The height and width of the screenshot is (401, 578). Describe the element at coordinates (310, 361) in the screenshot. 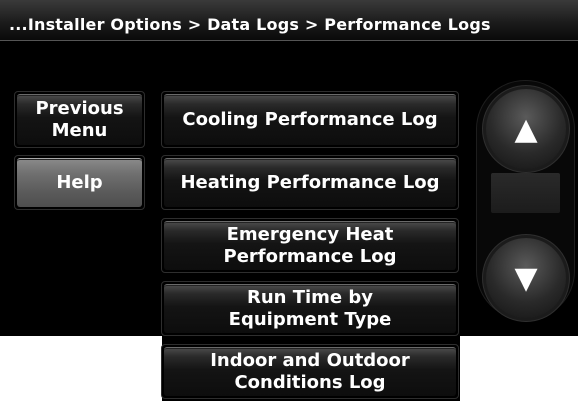

I see `indoor-outdoor-label-line1: Indoor and Outdoor` at that location.